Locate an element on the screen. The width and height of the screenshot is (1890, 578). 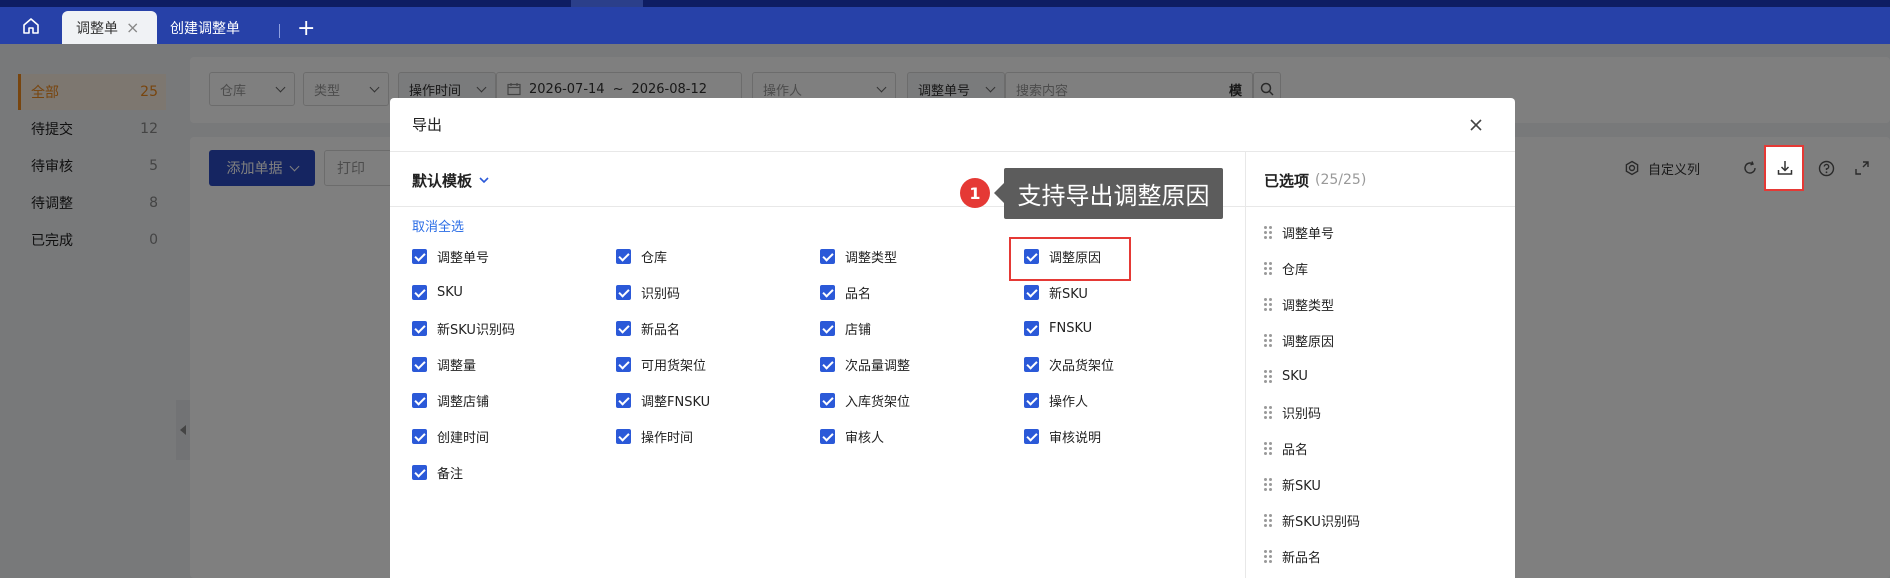
selected-item: 新品名 is located at coordinates (1292, 556).